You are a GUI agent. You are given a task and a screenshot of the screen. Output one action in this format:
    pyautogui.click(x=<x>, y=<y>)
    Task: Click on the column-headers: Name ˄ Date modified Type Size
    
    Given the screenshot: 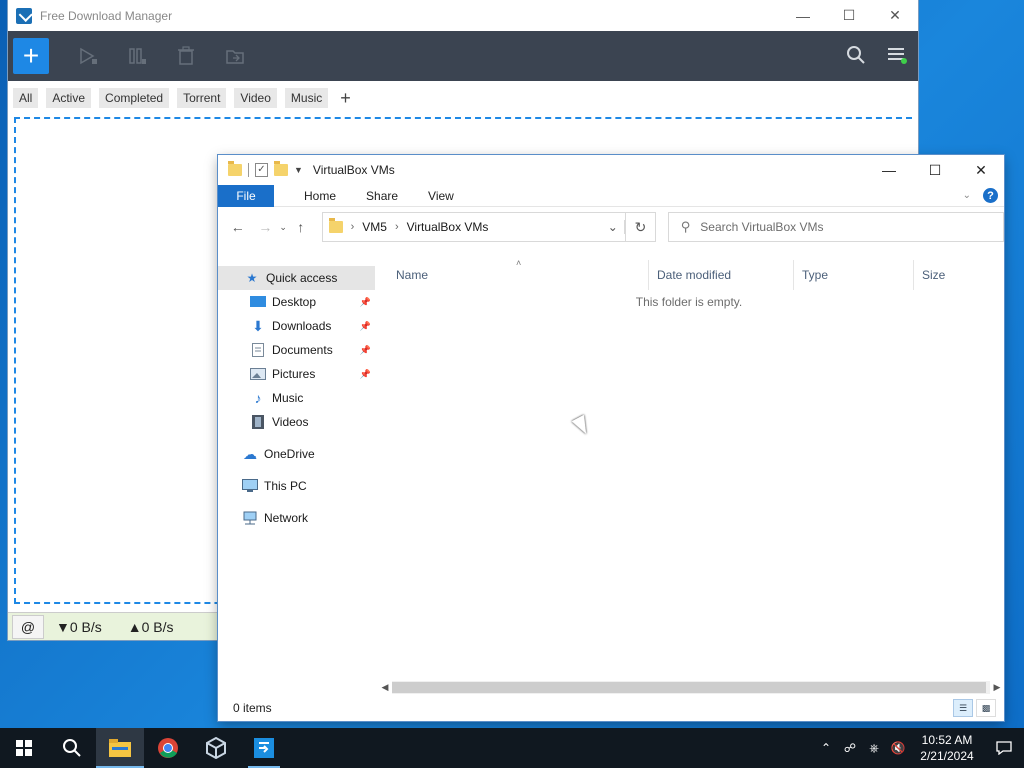 What is the action you would take?
    pyautogui.click(x=689, y=274)
    